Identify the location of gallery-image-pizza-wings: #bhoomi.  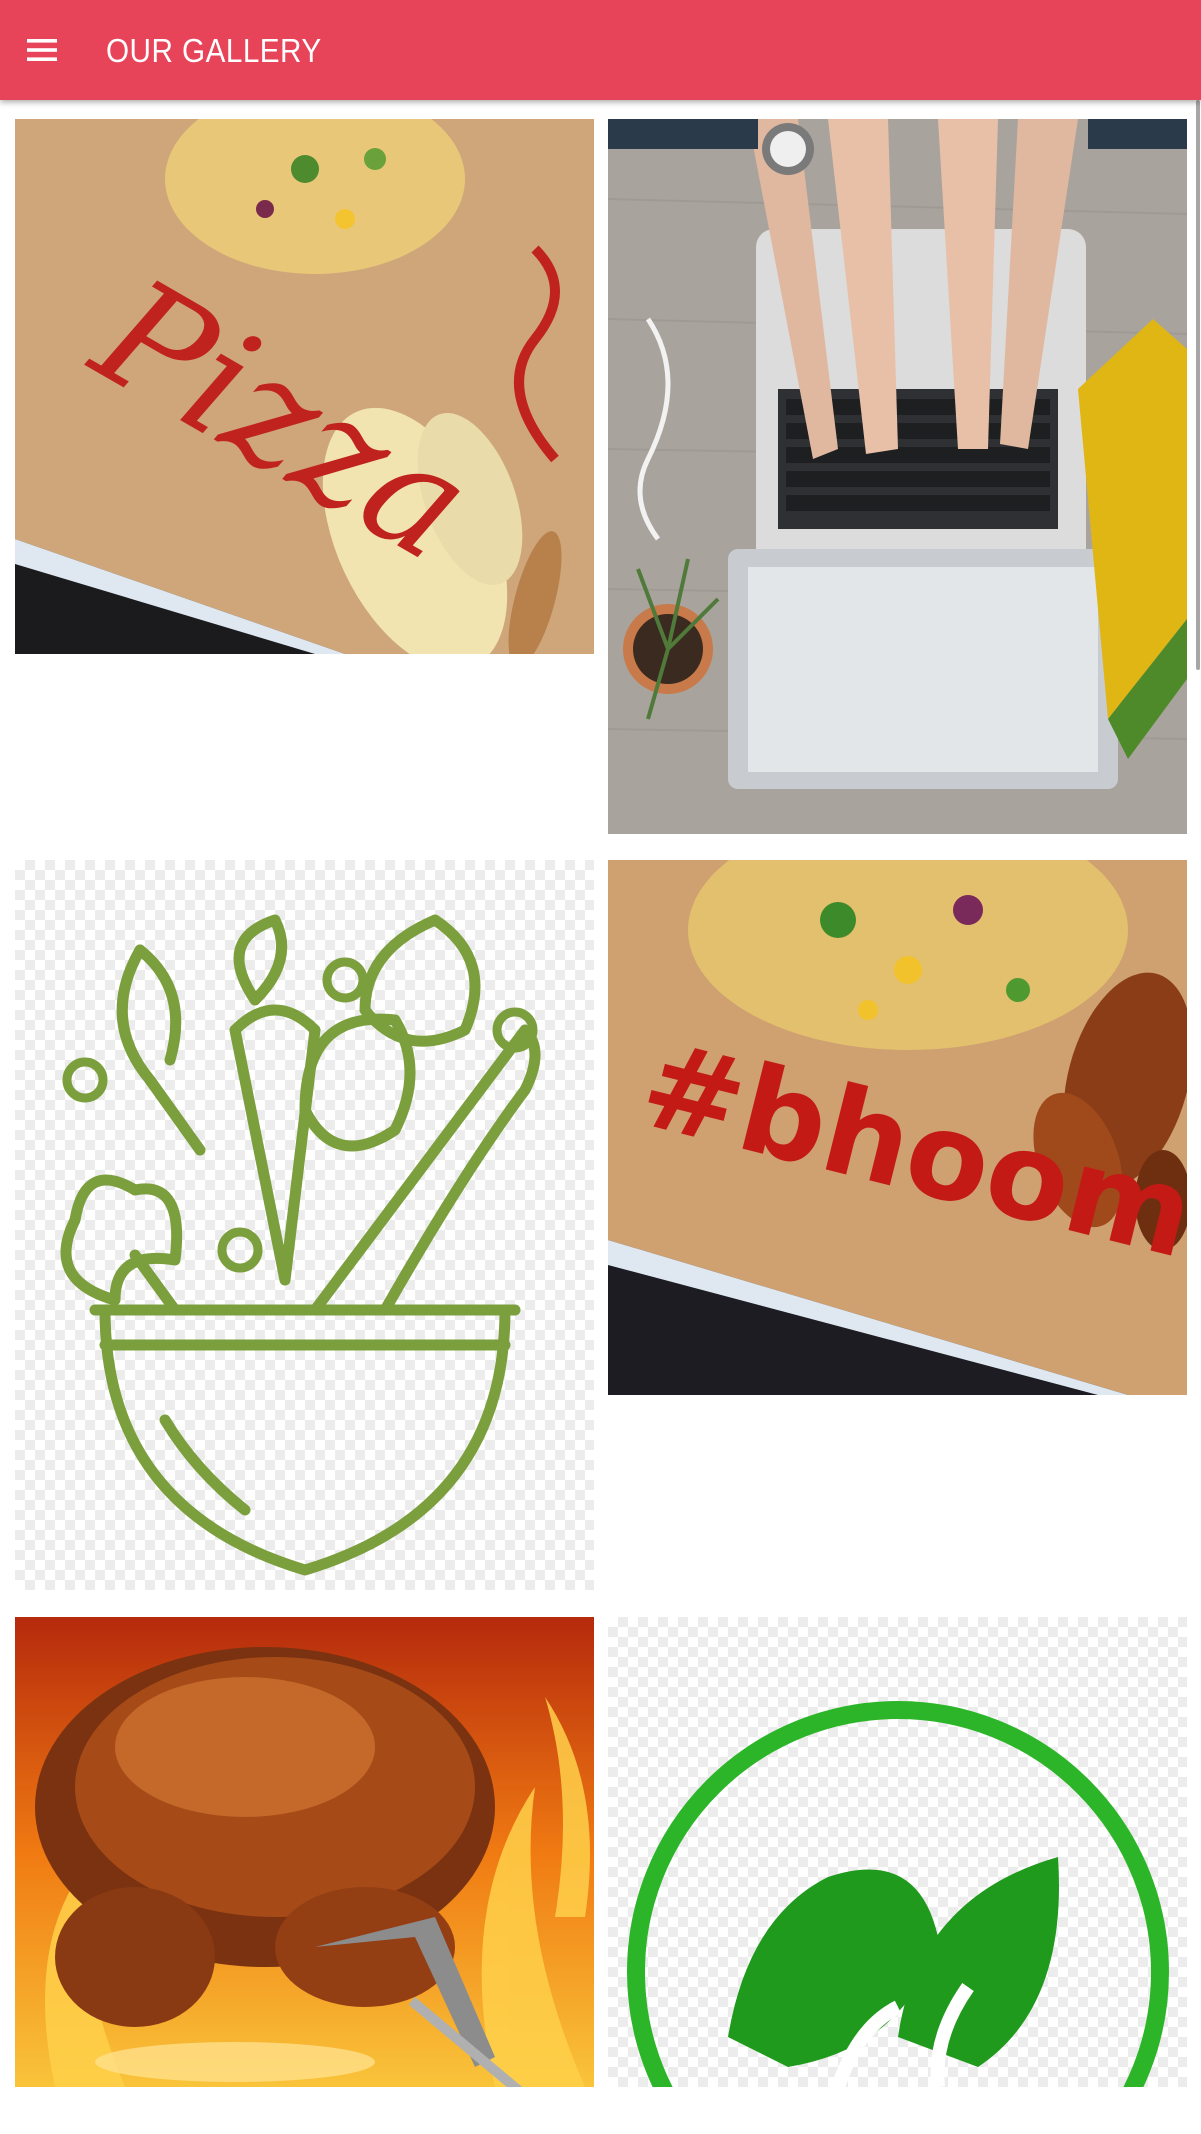
(897, 1127).